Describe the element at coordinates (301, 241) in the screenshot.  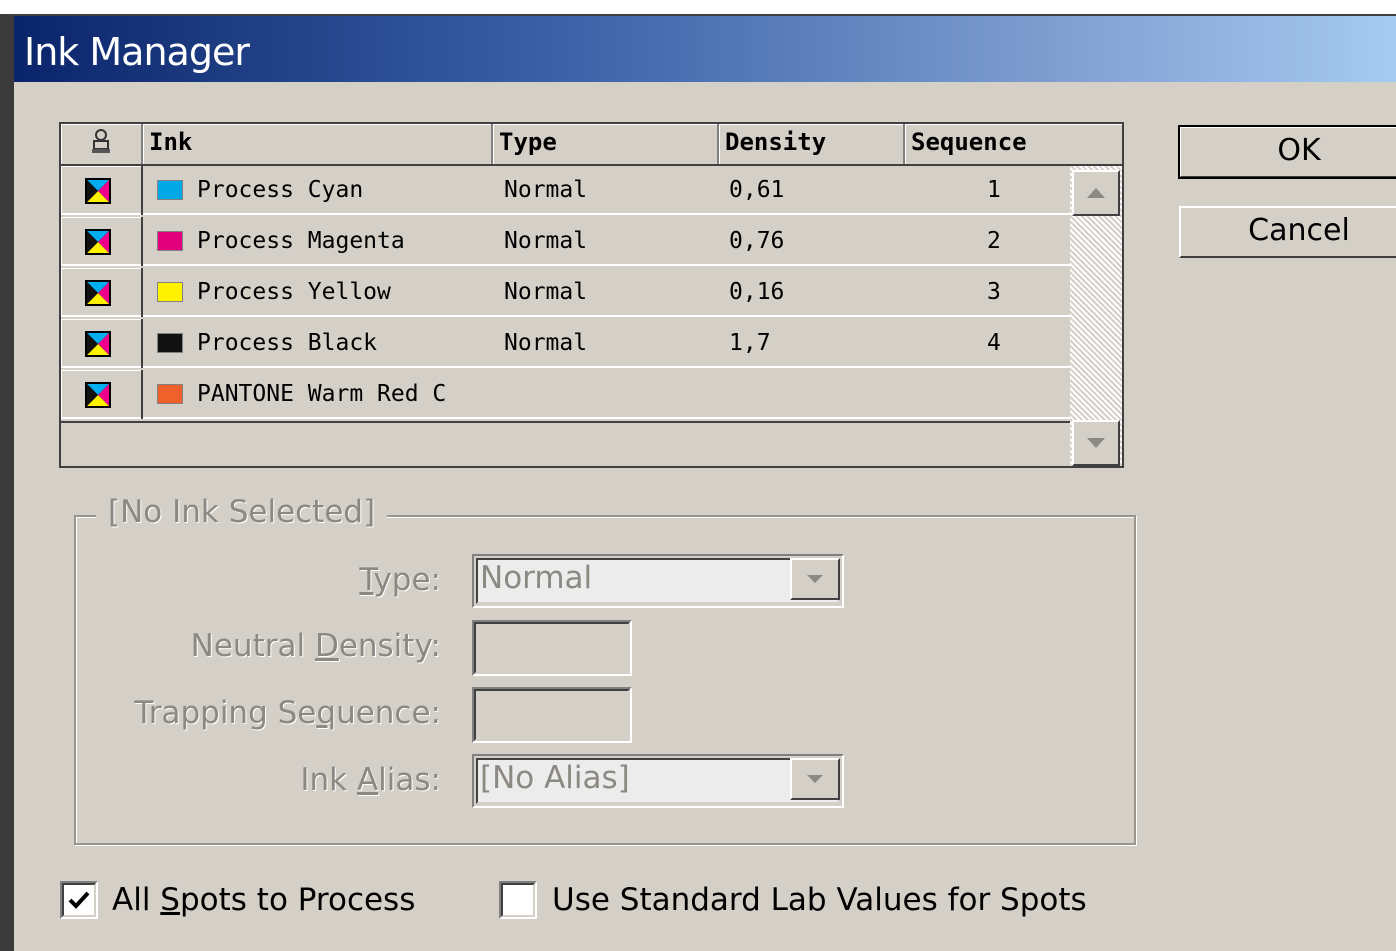
I see `ink-name: Process Magenta` at that location.